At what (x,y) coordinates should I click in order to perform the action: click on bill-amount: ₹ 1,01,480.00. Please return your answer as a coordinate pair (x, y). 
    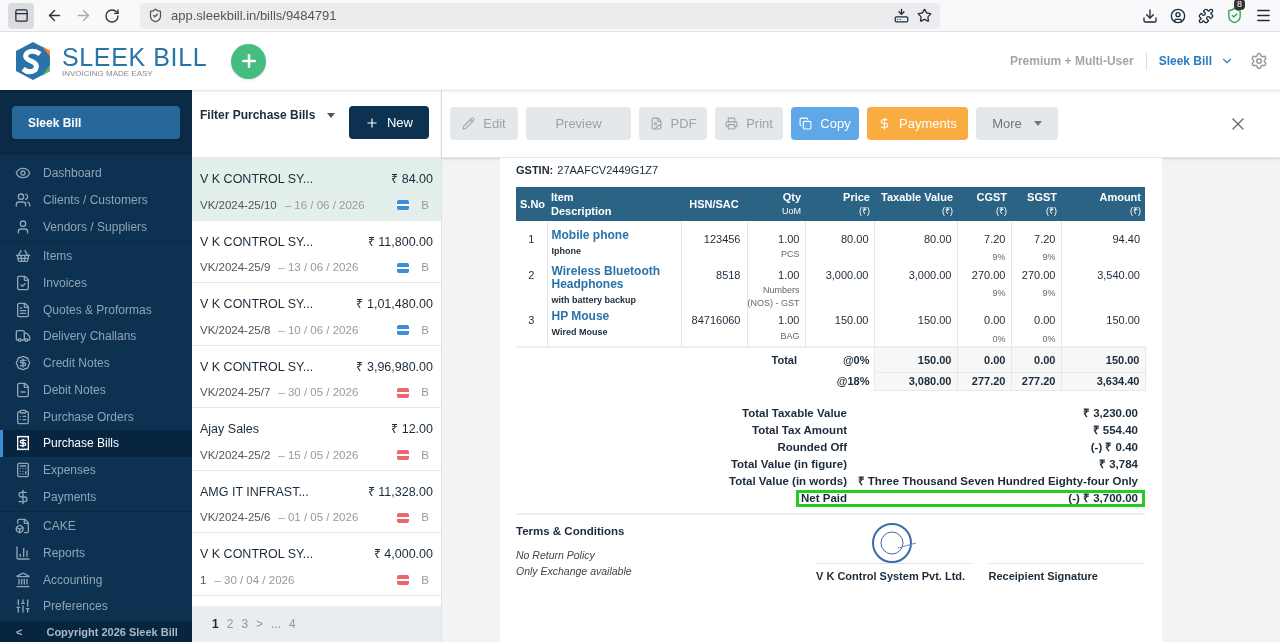
    Looking at the image, I should click on (394, 304).